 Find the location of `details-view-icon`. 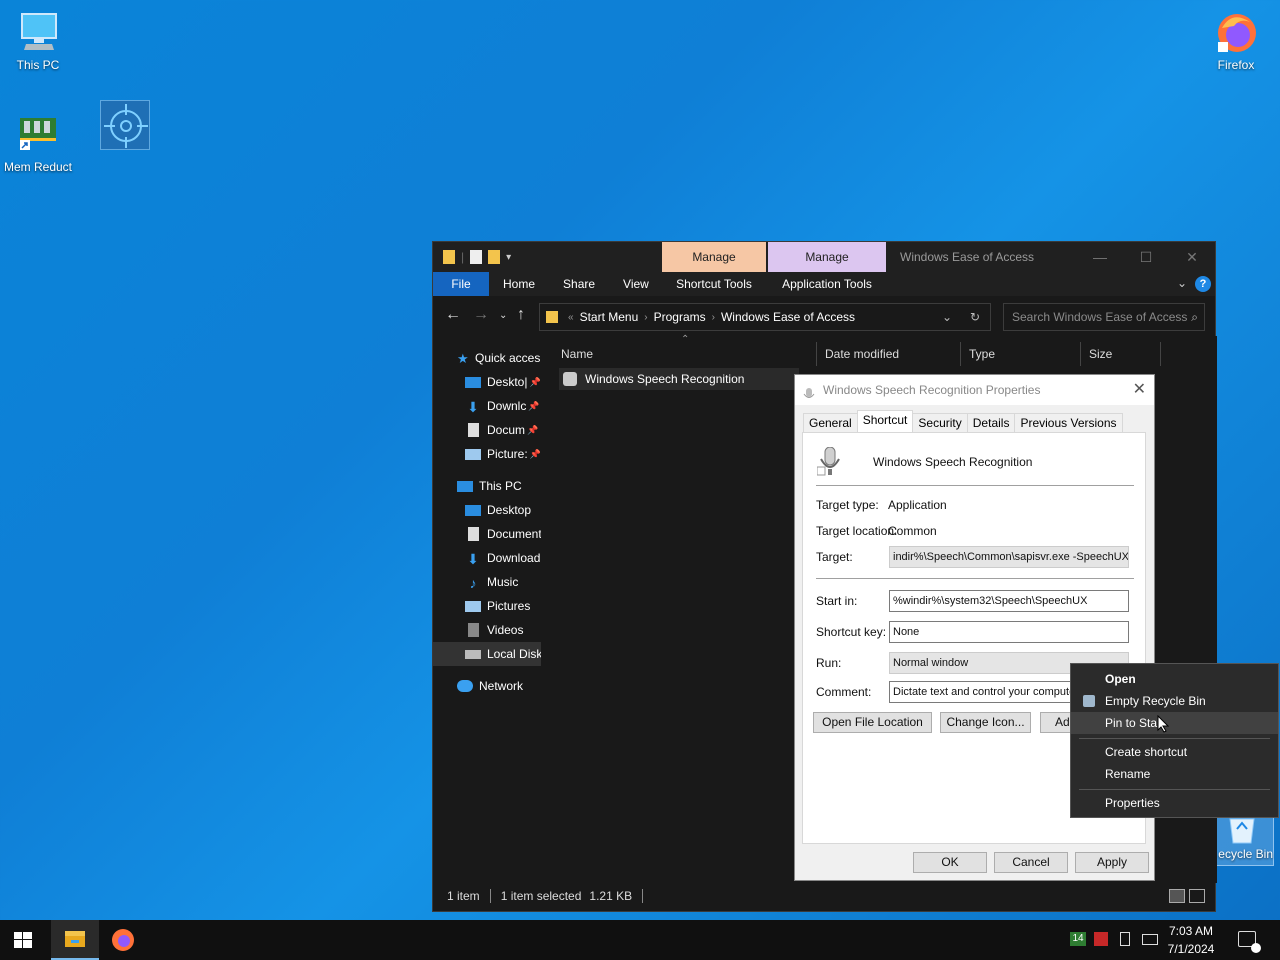

details-view-icon is located at coordinates (1177, 896).